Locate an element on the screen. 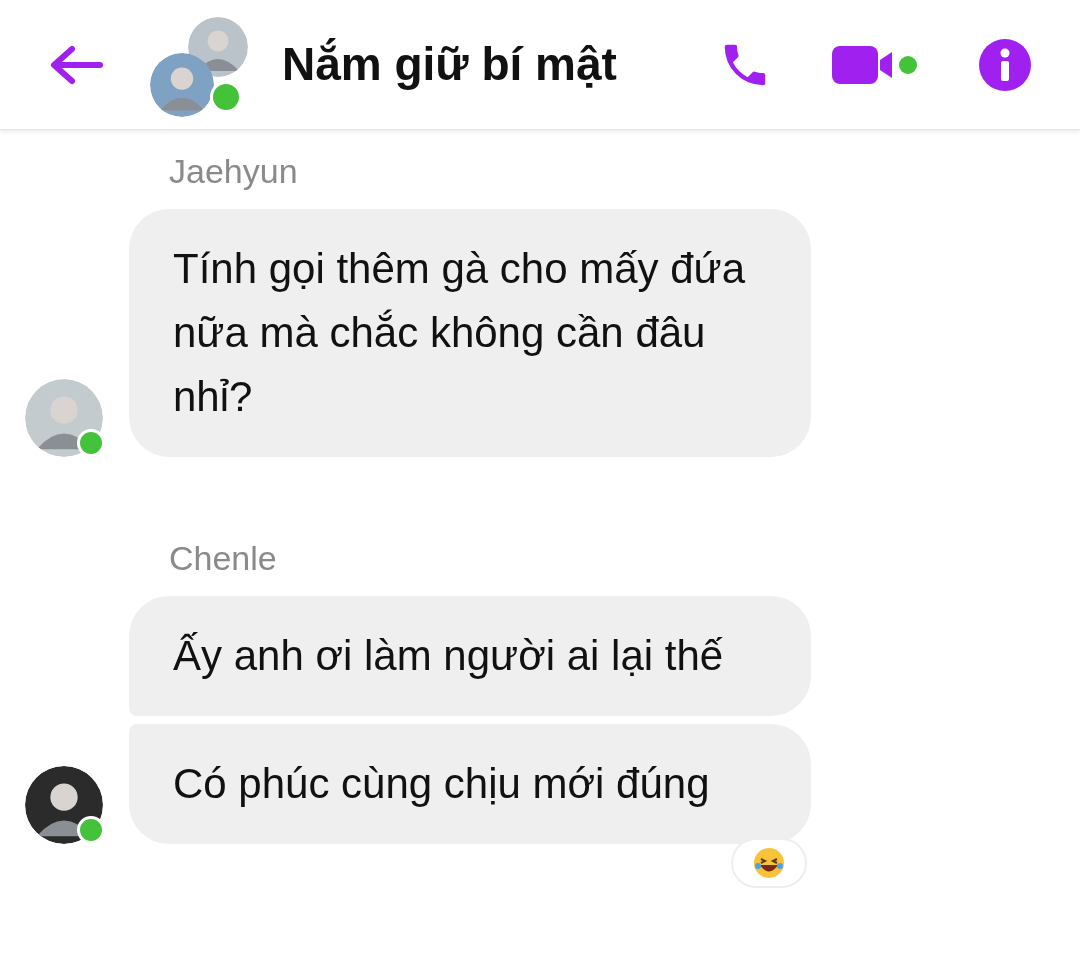 This screenshot has width=1080, height=980. sender-name: Chenle is located at coordinates (223, 558).